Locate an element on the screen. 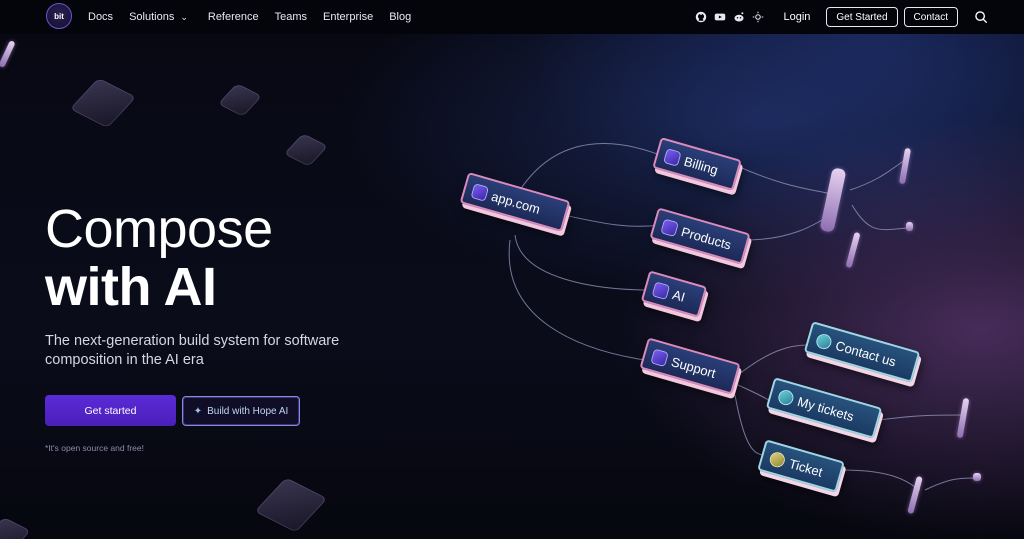 The width and height of the screenshot is (1024, 539). node-label: Support is located at coordinates (693, 367).